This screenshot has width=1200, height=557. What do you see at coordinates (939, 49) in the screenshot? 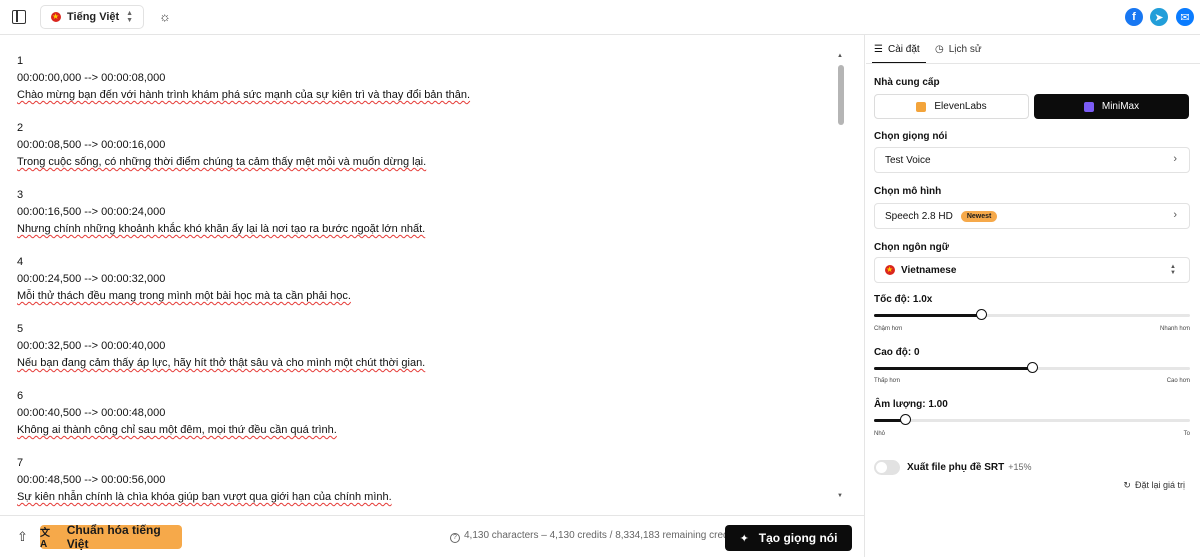
I see `clock-icon: ◷` at bounding box center [939, 49].